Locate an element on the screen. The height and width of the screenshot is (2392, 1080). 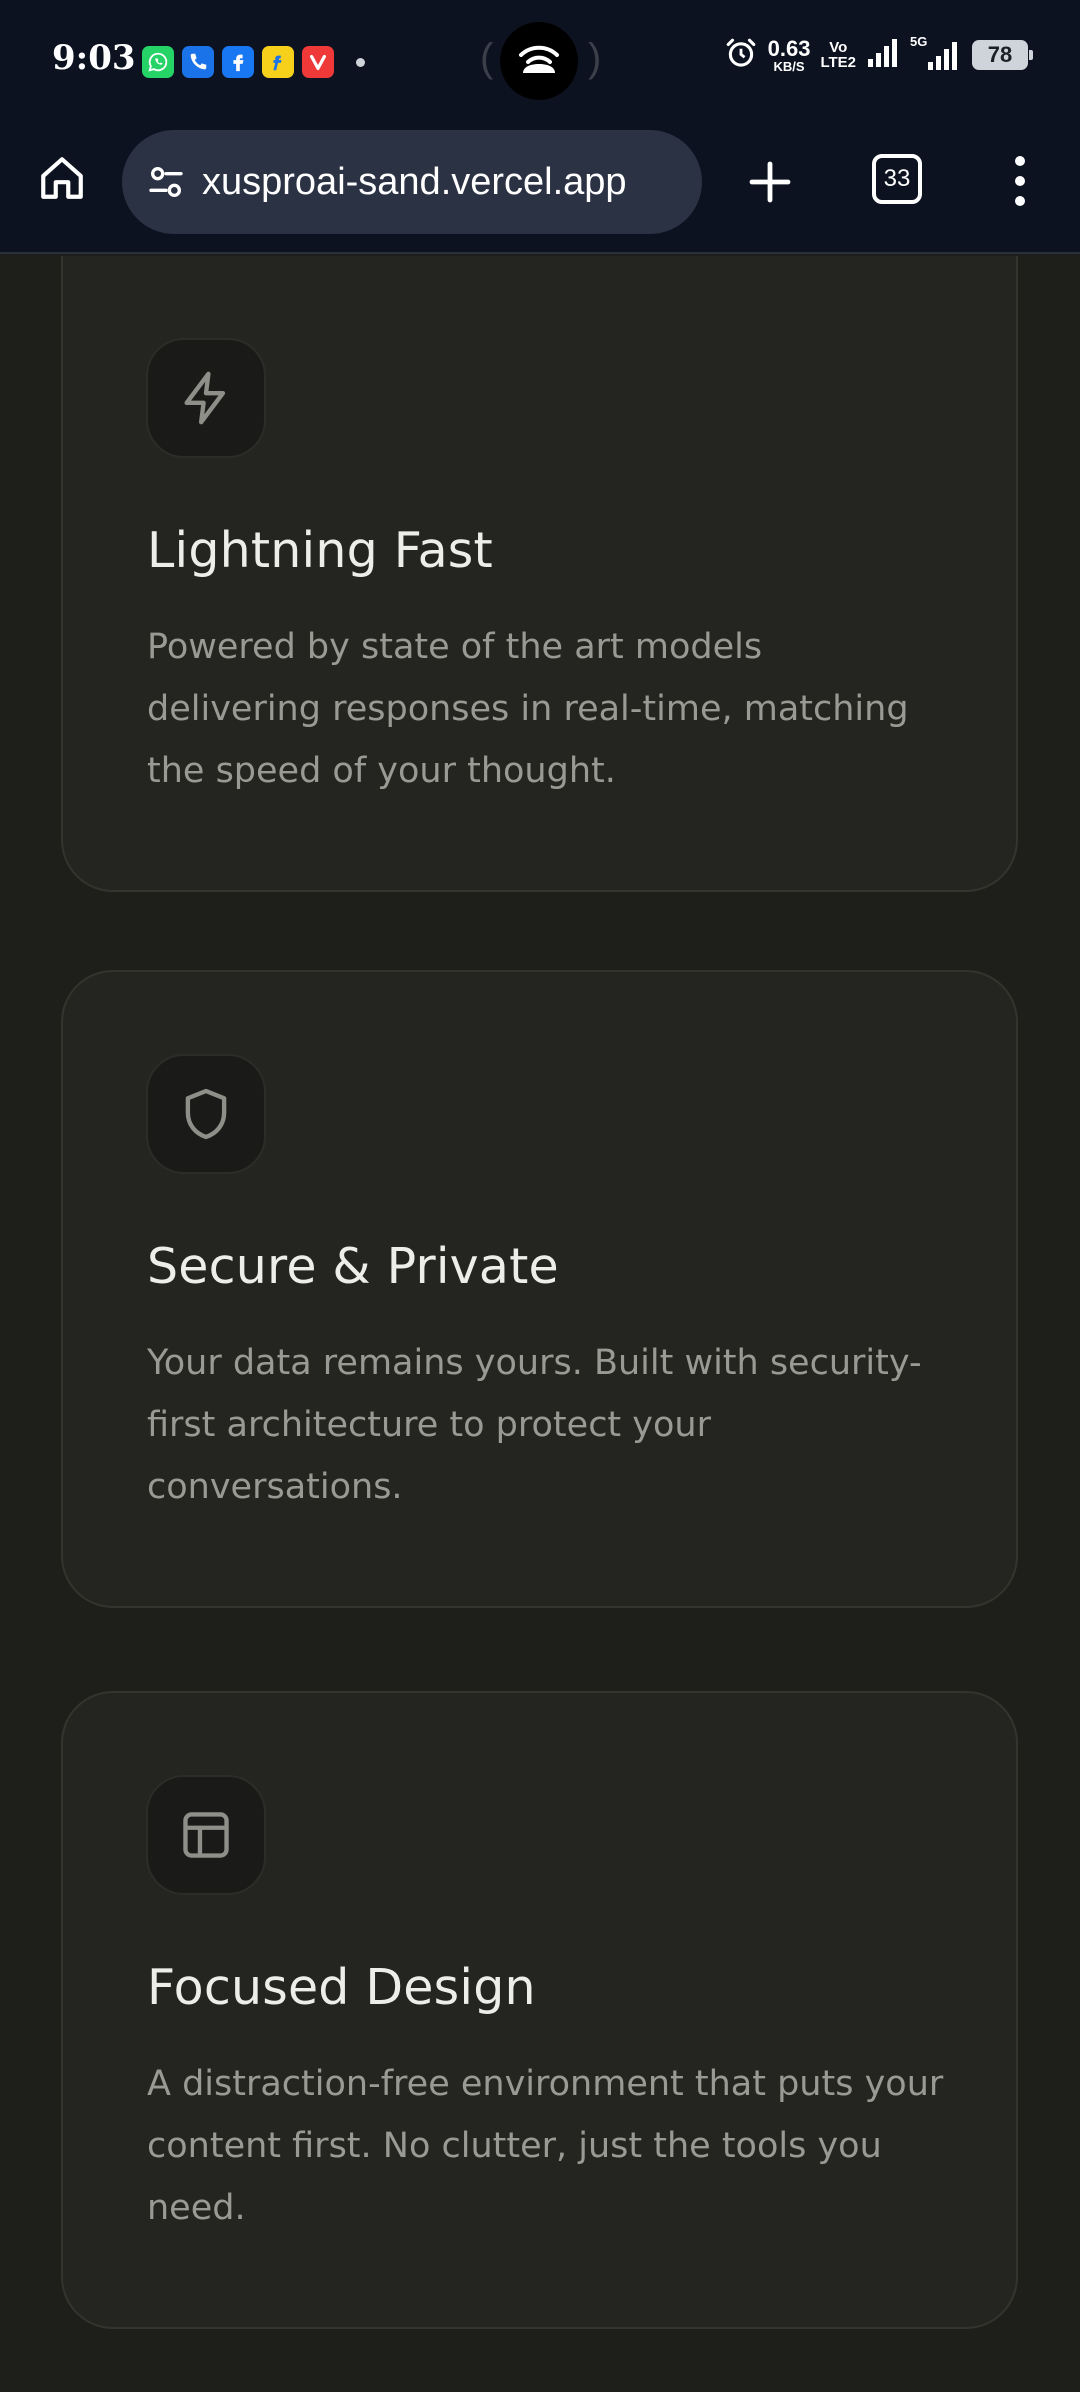
new-tab-button is located at coordinates (770, 182).